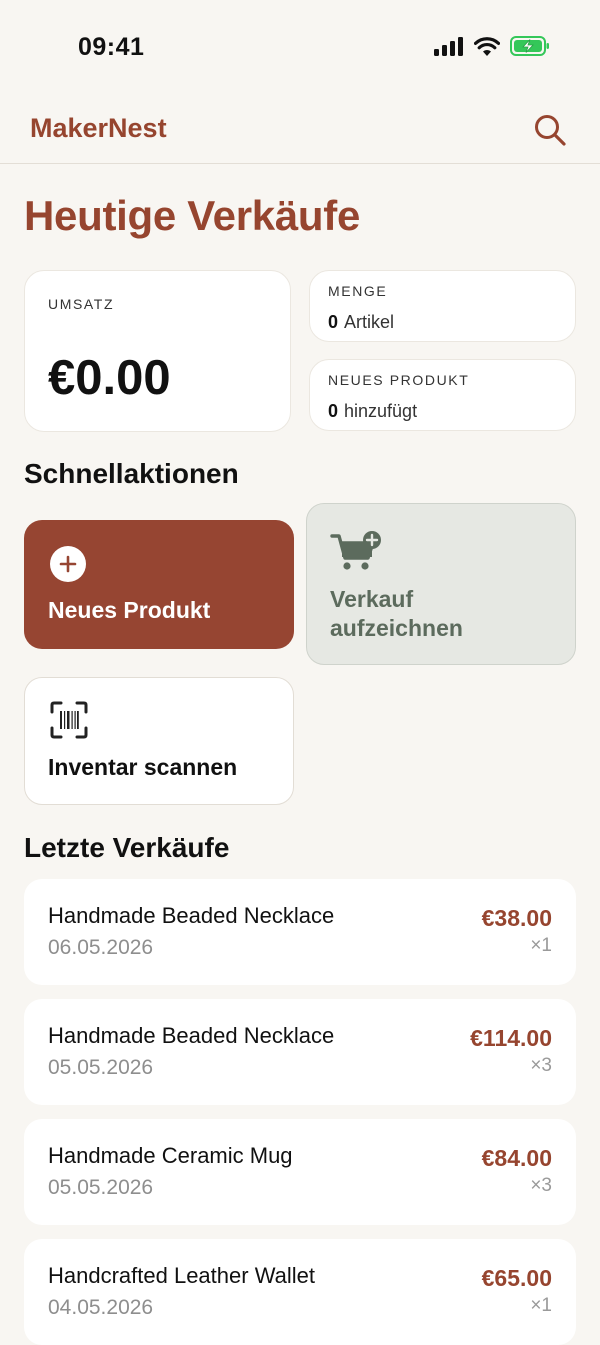  I want to click on new-product-label: NEUES PRODUKT, so click(399, 380).